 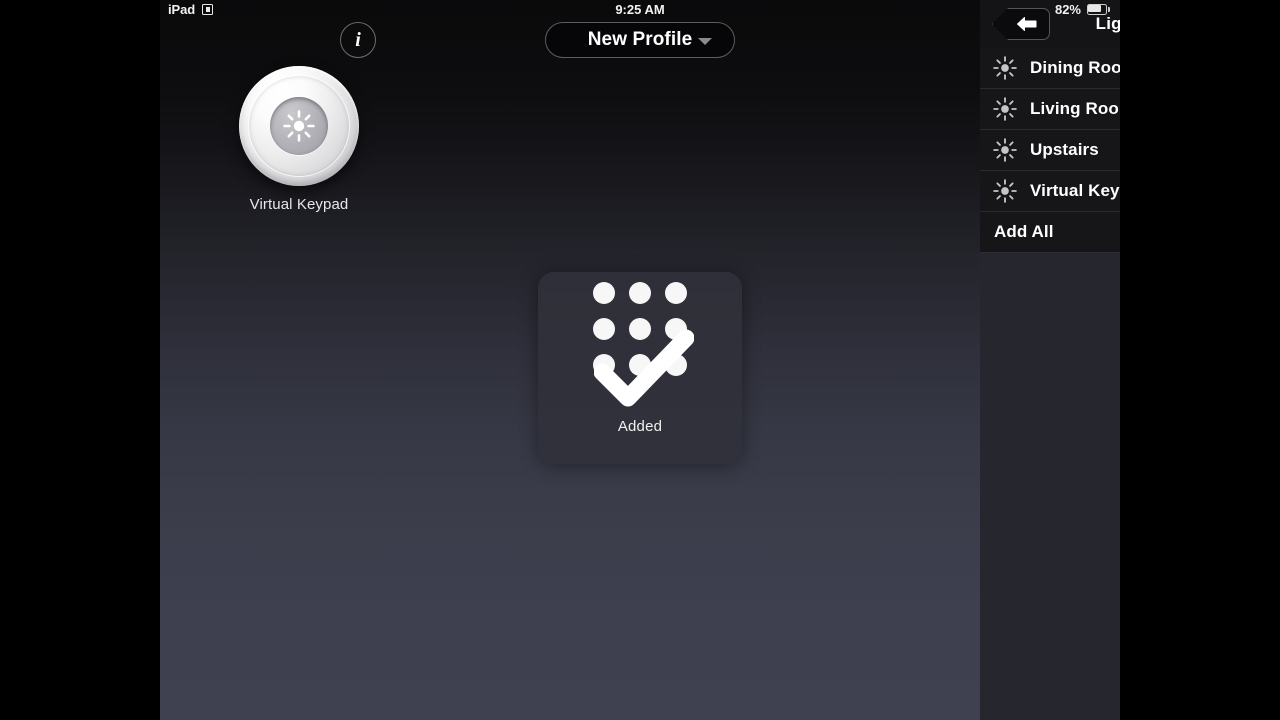 What do you see at coordinates (1024, 231) in the screenshot?
I see `add-all-label: Add All` at bounding box center [1024, 231].